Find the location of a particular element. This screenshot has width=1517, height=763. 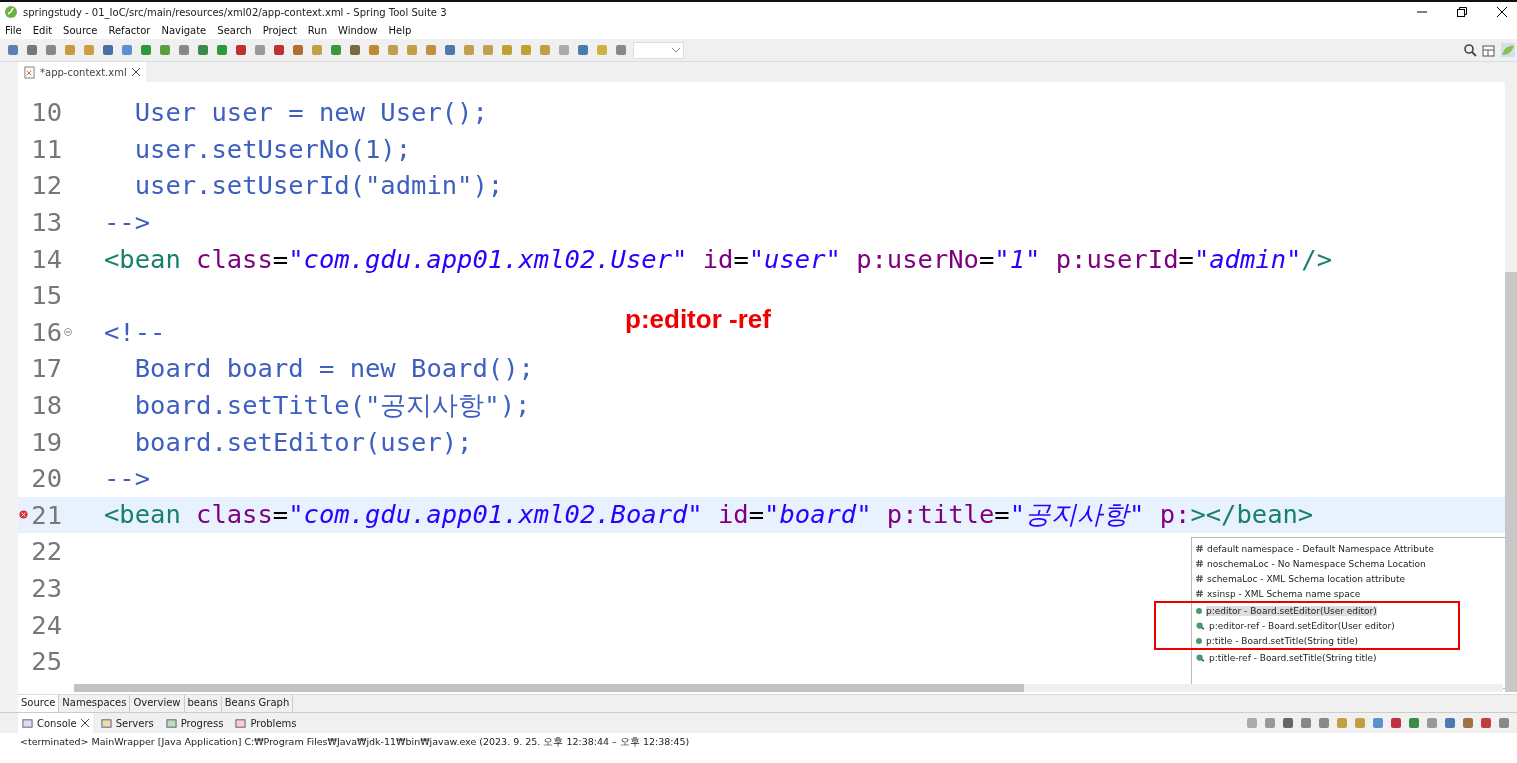

menu-item: Project is located at coordinates (279, 30).